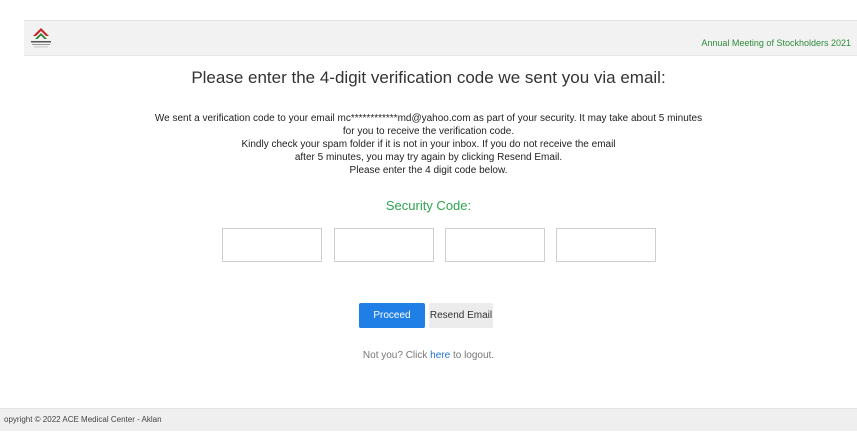 This screenshot has height=434, width=857. Describe the element at coordinates (606, 245) in the screenshot. I see `code-digit-4-input` at that location.